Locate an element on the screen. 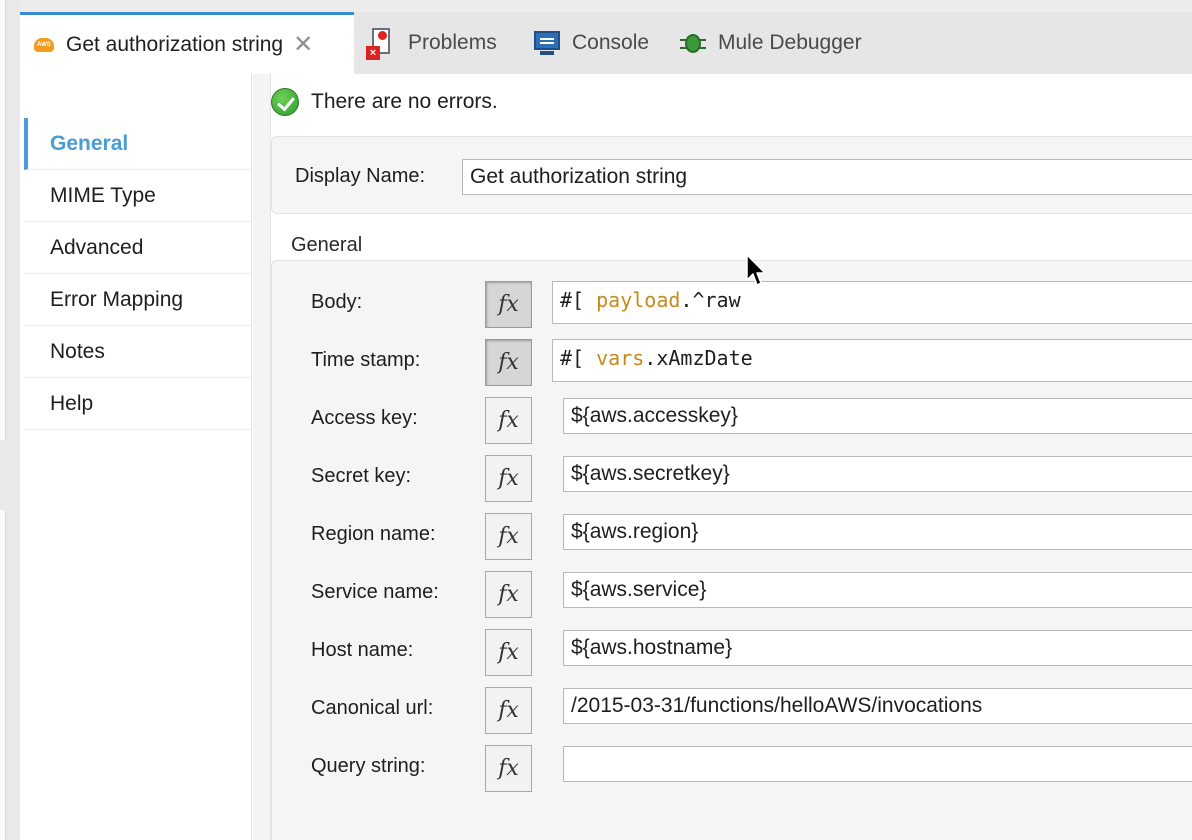 The height and width of the screenshot is (840, 1192). body-label: Body: is located at coordinates (337, 302).